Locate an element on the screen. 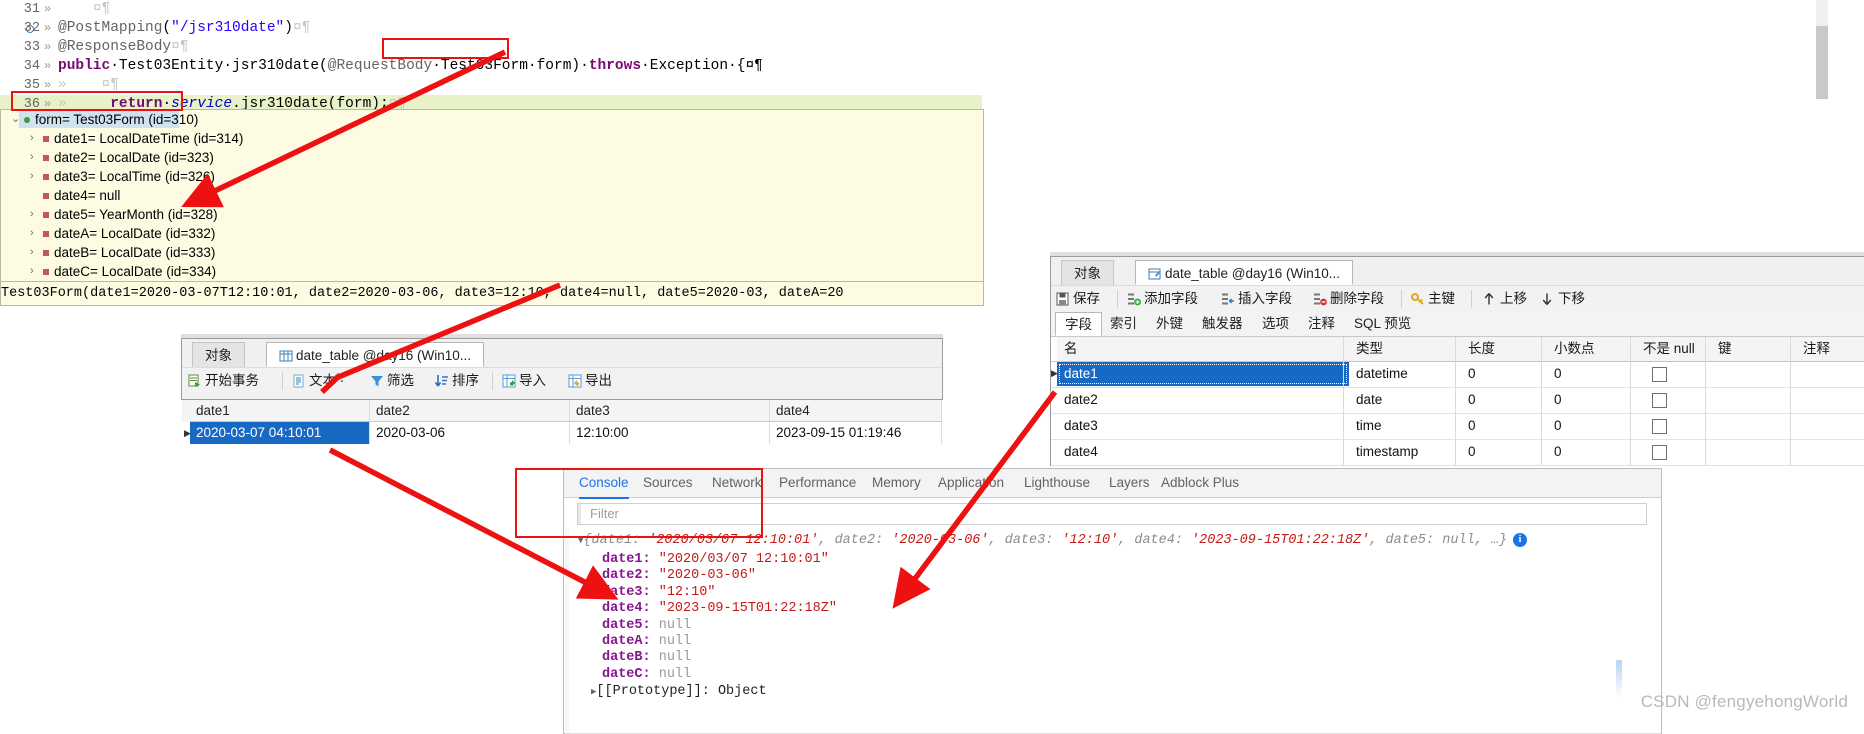  devtools-tab-application: Application is located at coordinates (971, 483).